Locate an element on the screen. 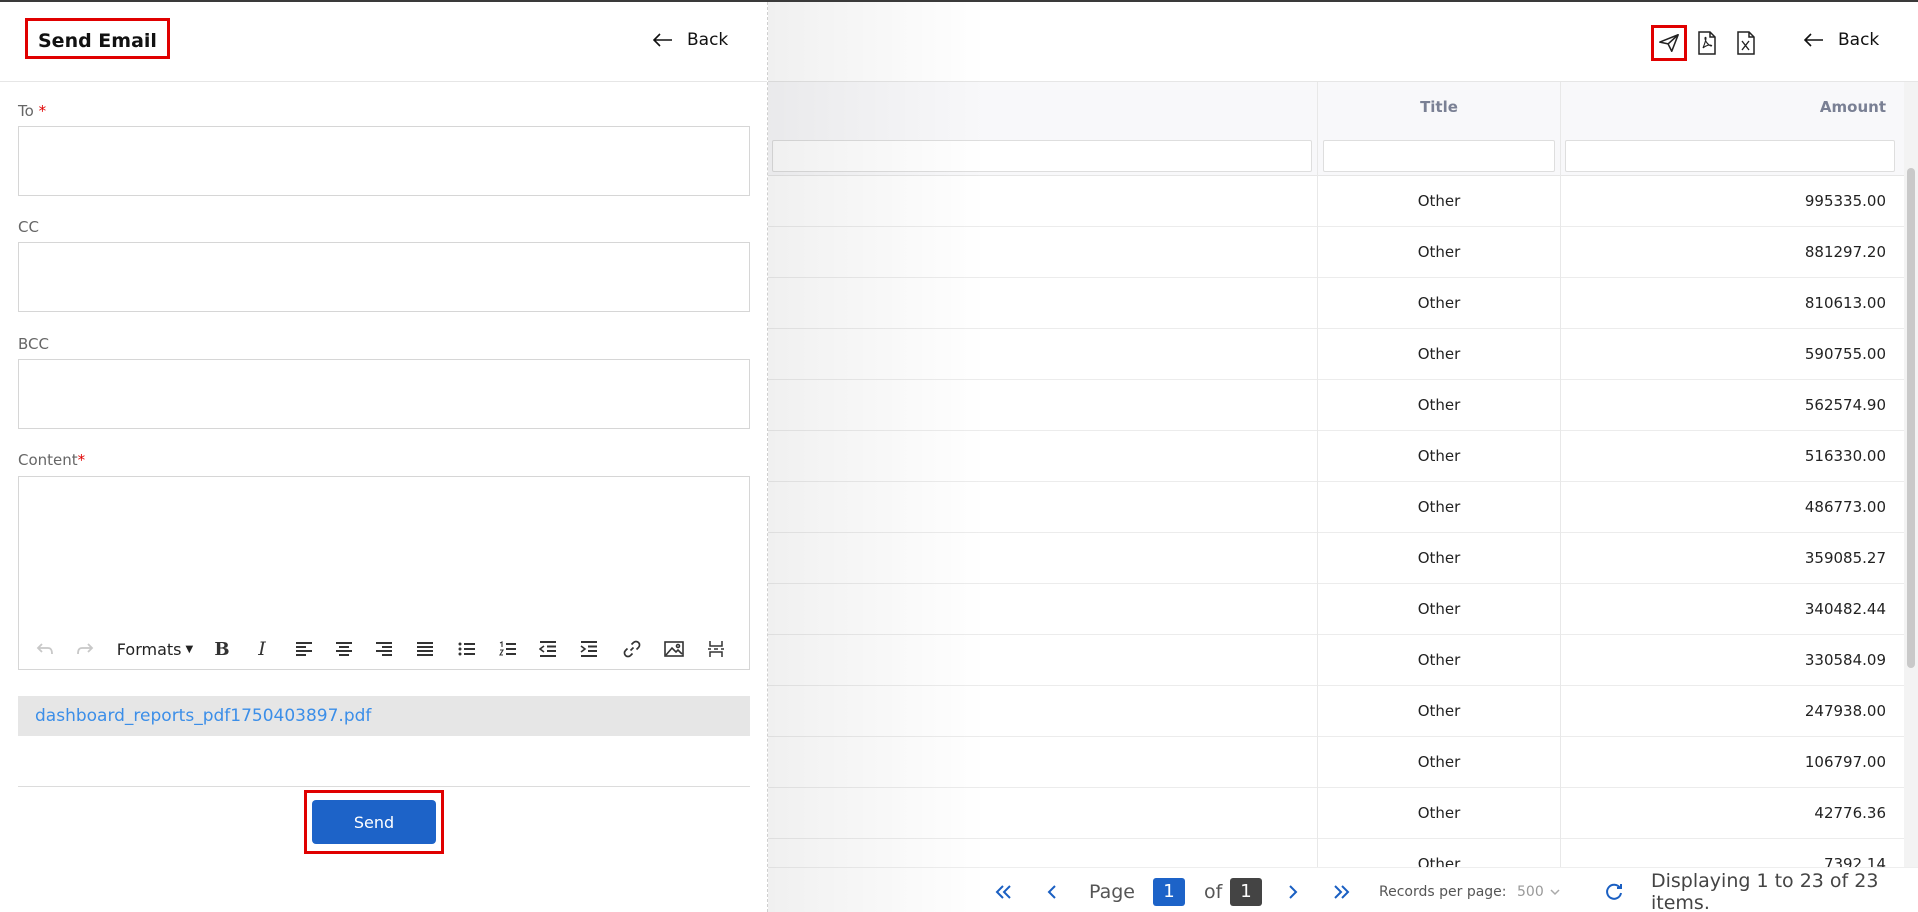 This screenshot has height=912, width=1918. table-header: Title Amount is located at coordinates (1336, 107).